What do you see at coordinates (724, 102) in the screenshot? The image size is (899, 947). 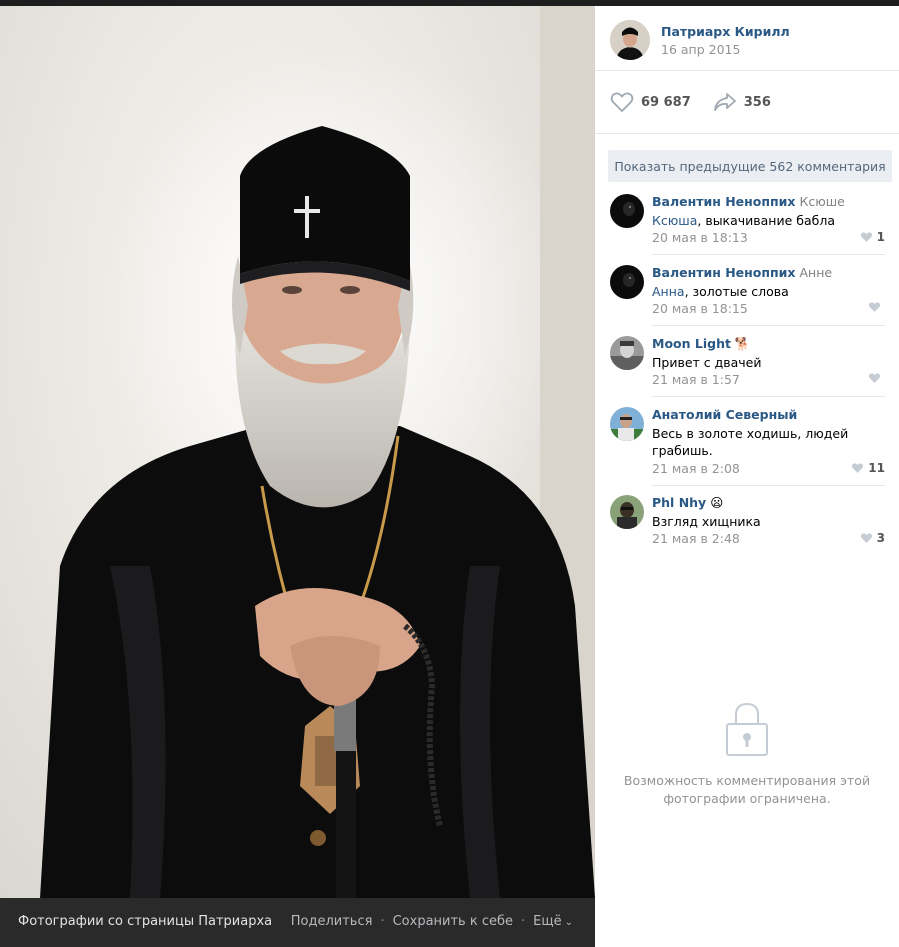 I see `share-arrow-icon` at bounding box center [724, 102].